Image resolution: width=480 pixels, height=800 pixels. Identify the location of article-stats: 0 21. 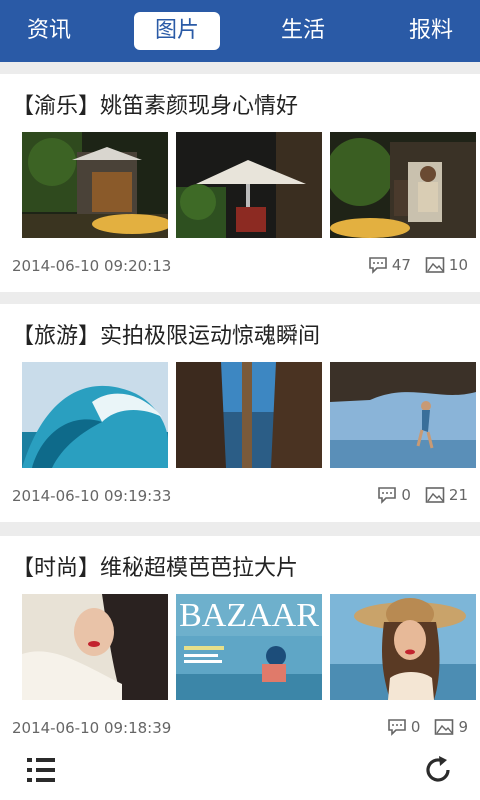
(422, 495).